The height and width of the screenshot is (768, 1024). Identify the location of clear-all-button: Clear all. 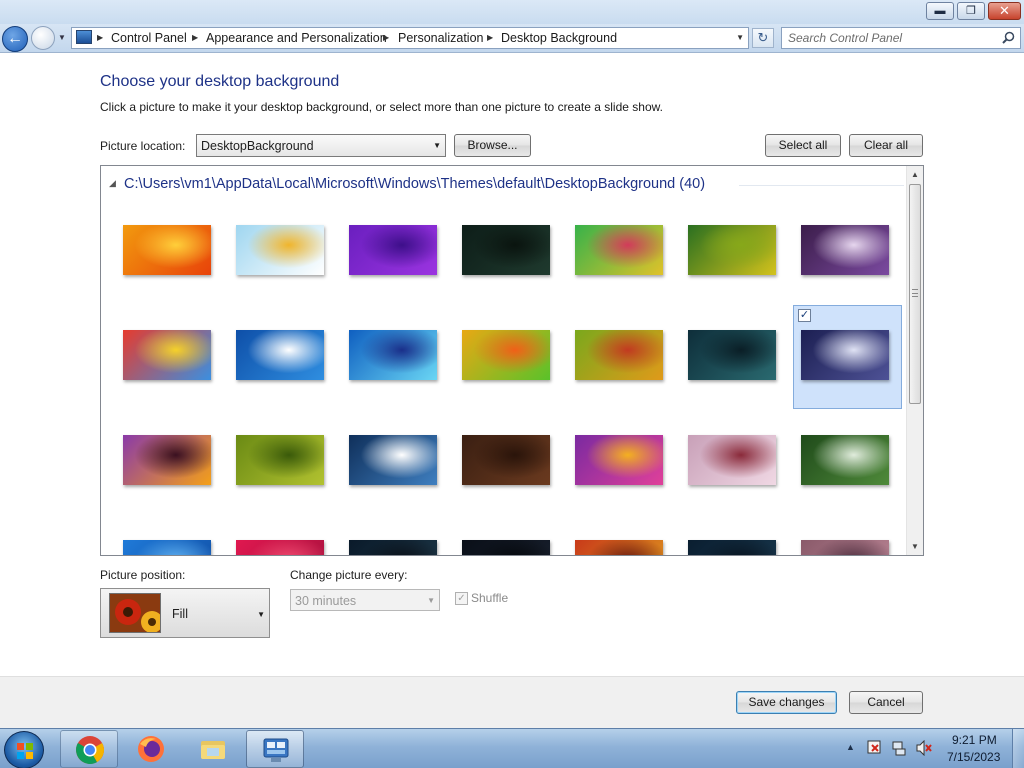
(886, 145).